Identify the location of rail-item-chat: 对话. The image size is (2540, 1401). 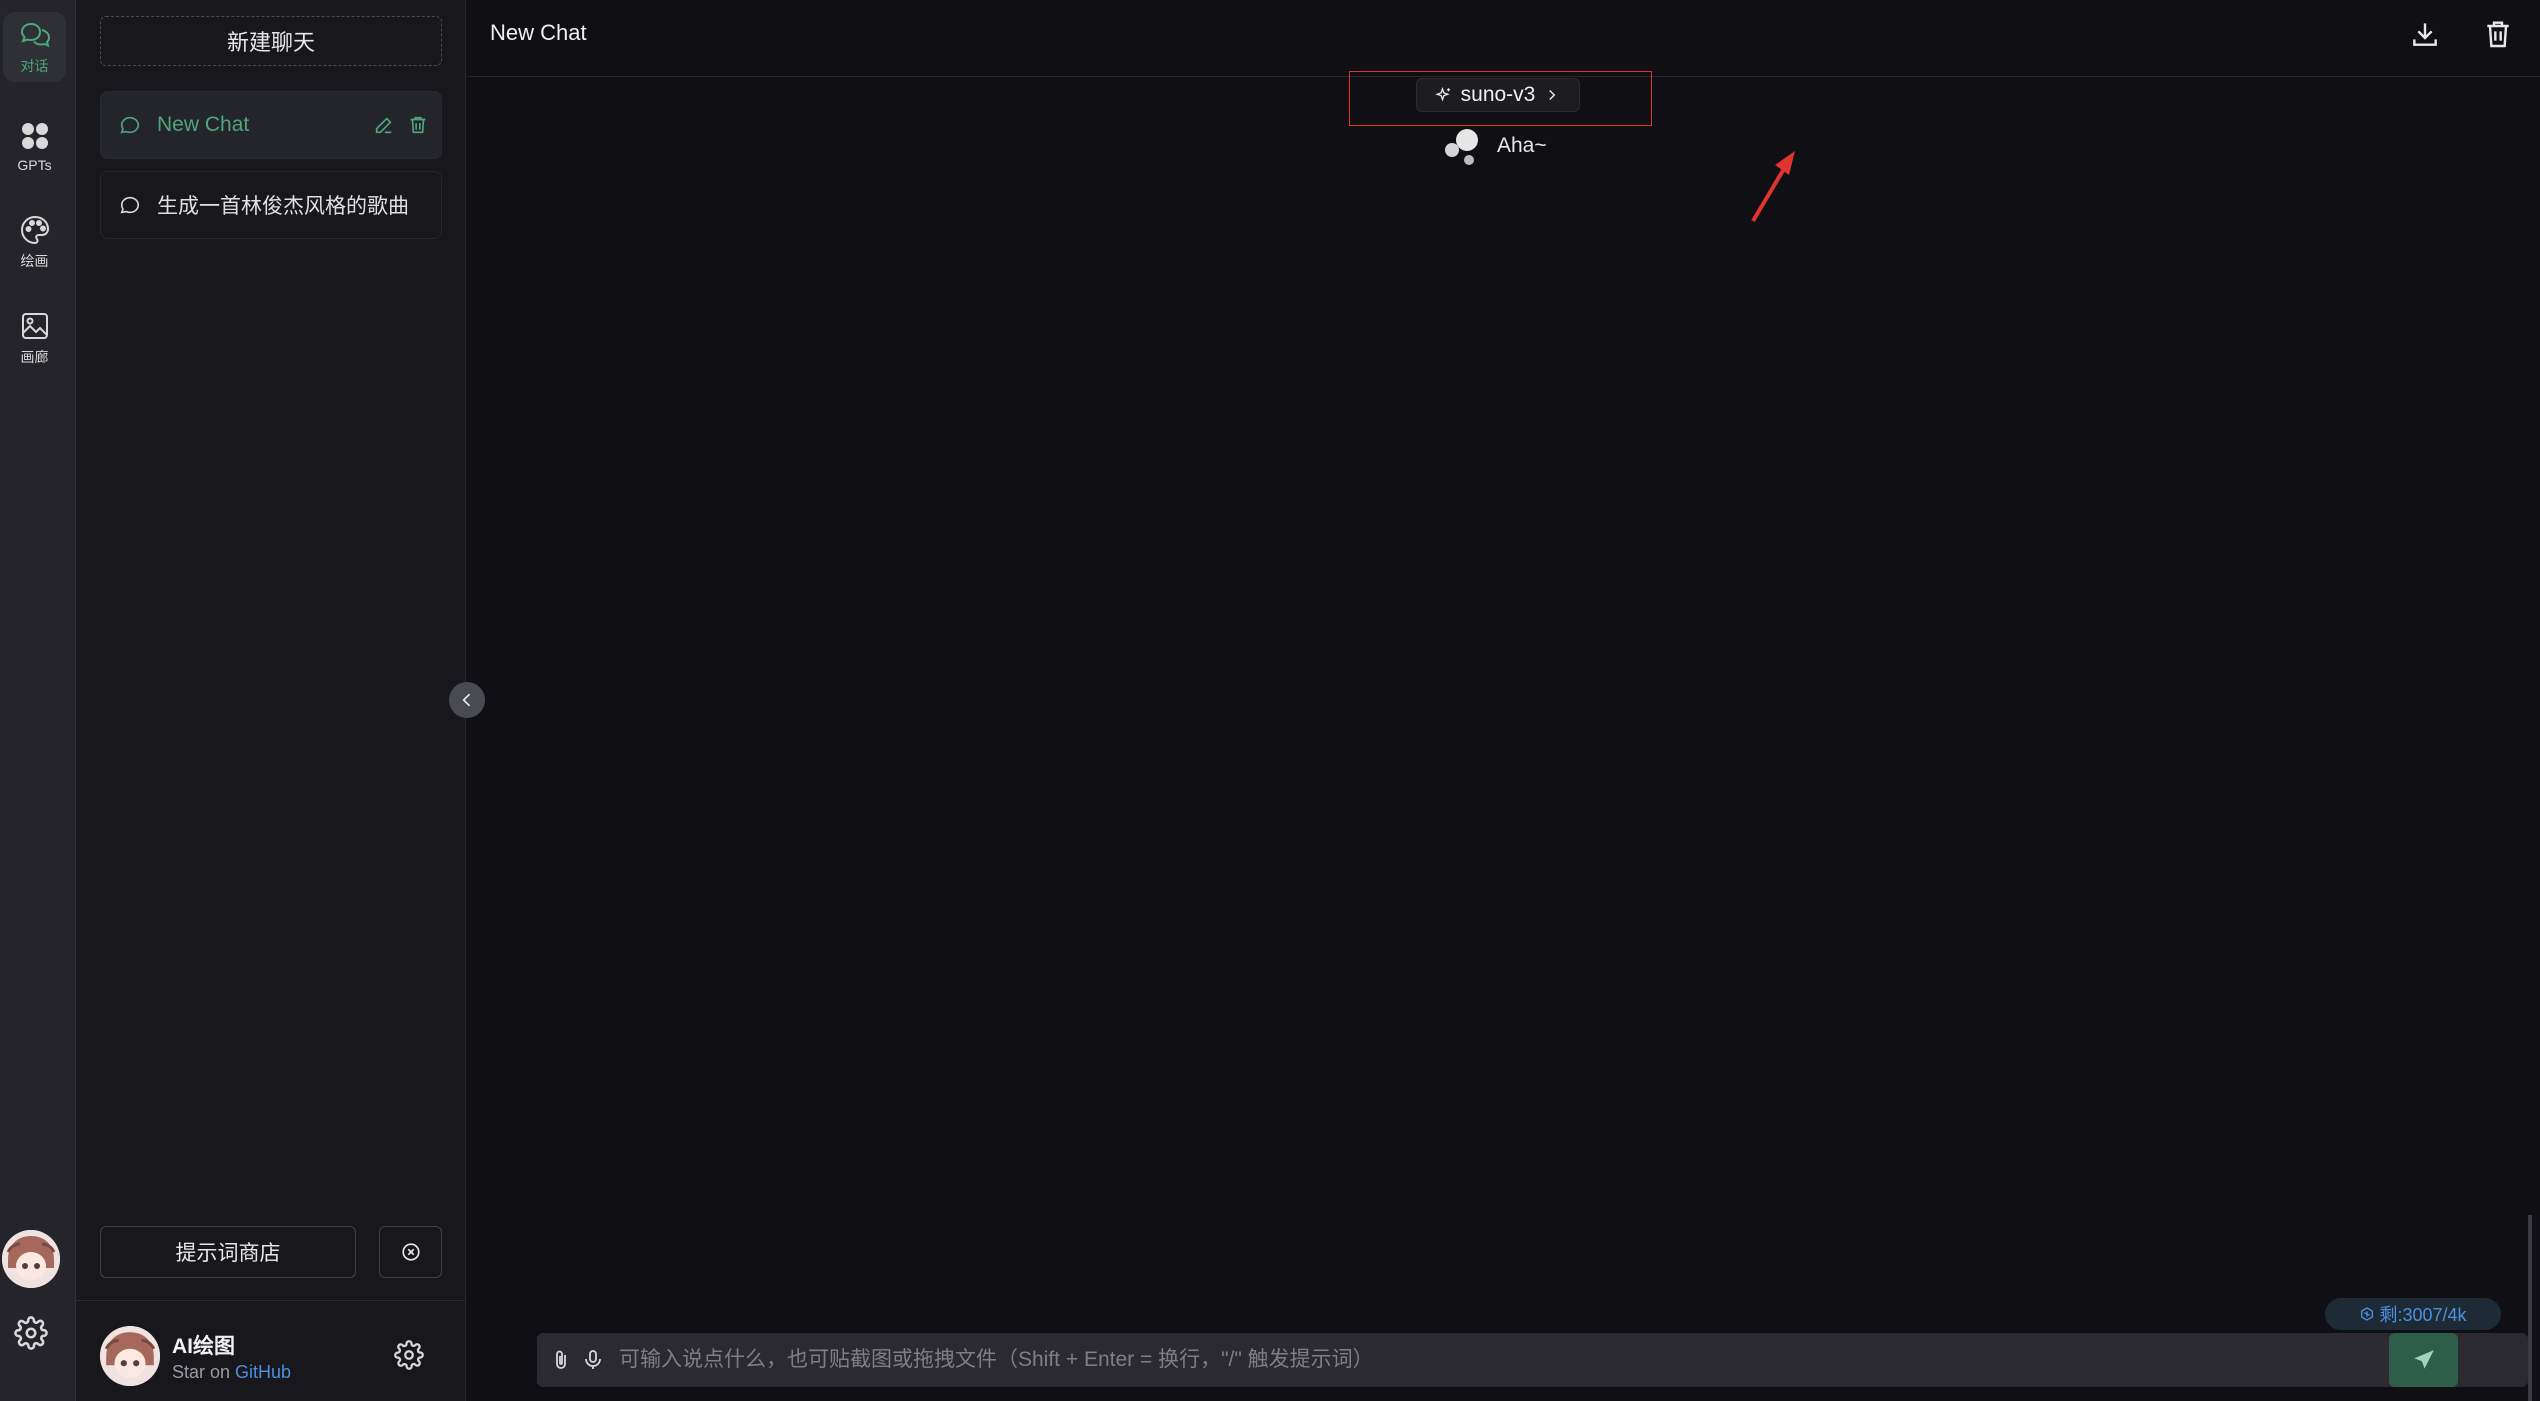
(34, 47).